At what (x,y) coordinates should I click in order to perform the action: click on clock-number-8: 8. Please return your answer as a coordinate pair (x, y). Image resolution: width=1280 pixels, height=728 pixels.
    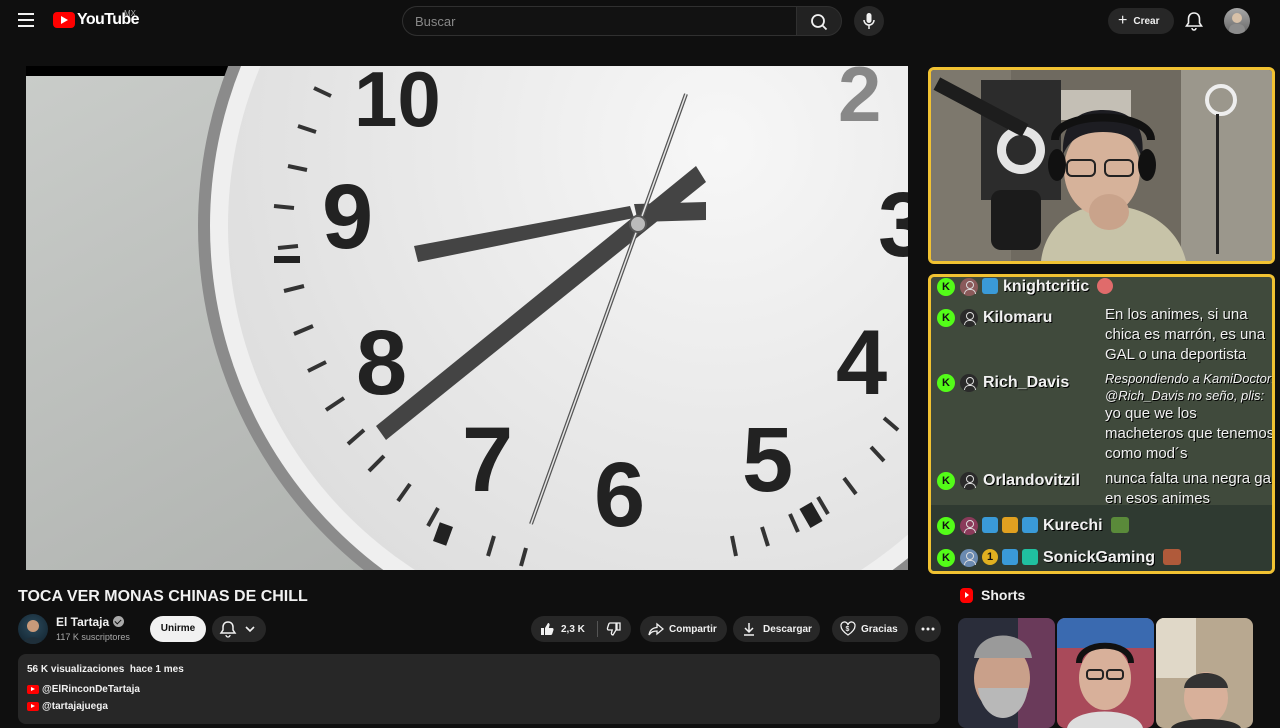
    Looking at the image, I should click on (381, 363).